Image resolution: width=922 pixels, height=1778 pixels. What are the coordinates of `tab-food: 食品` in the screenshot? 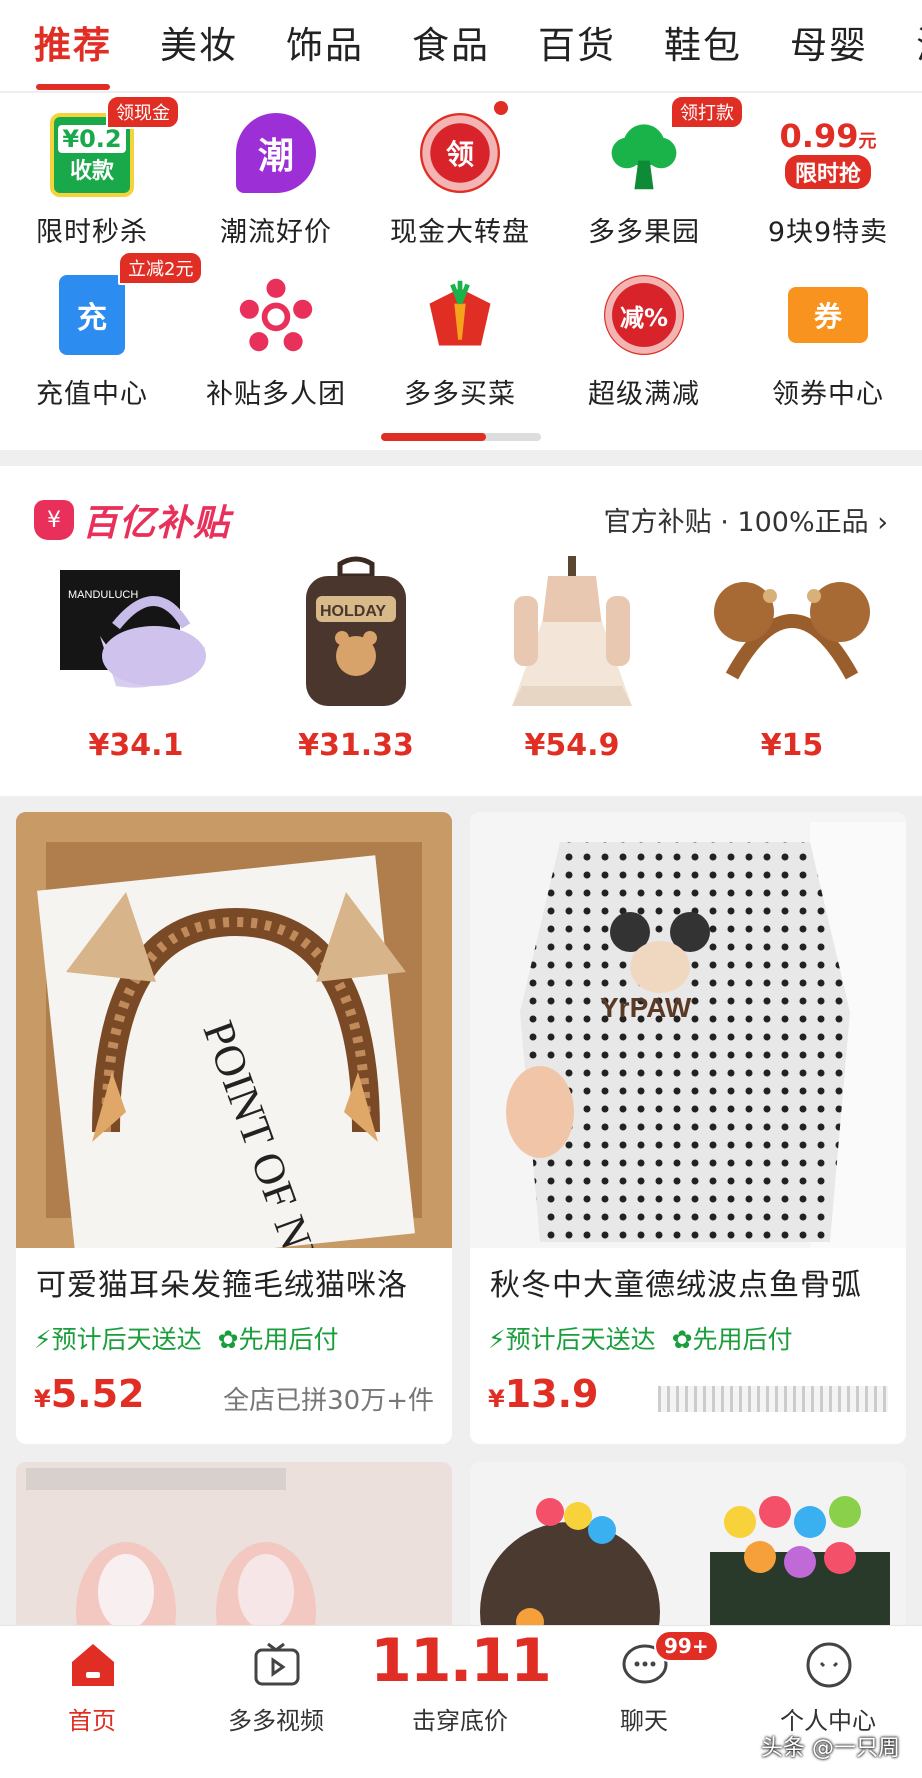 It's located at (451, 45).